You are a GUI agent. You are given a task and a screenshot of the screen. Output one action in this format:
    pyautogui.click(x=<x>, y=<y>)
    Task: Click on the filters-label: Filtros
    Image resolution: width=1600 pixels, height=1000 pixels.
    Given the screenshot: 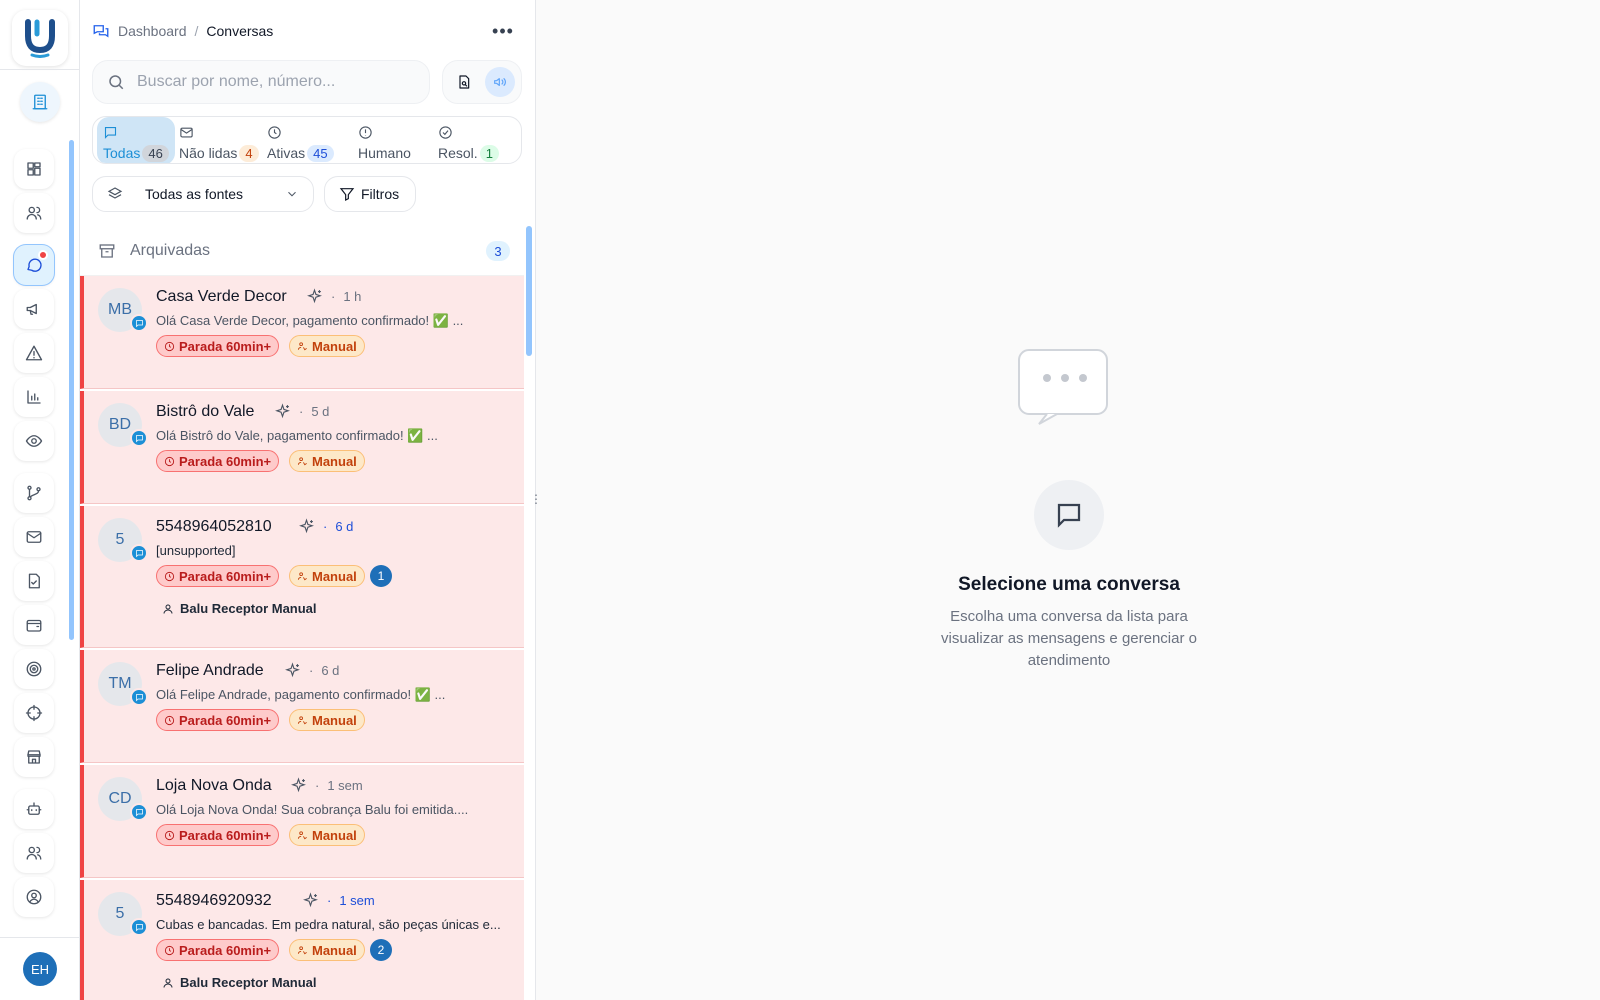 What is the action you would take?
    pyautogui.click(x=380, y=194)
    